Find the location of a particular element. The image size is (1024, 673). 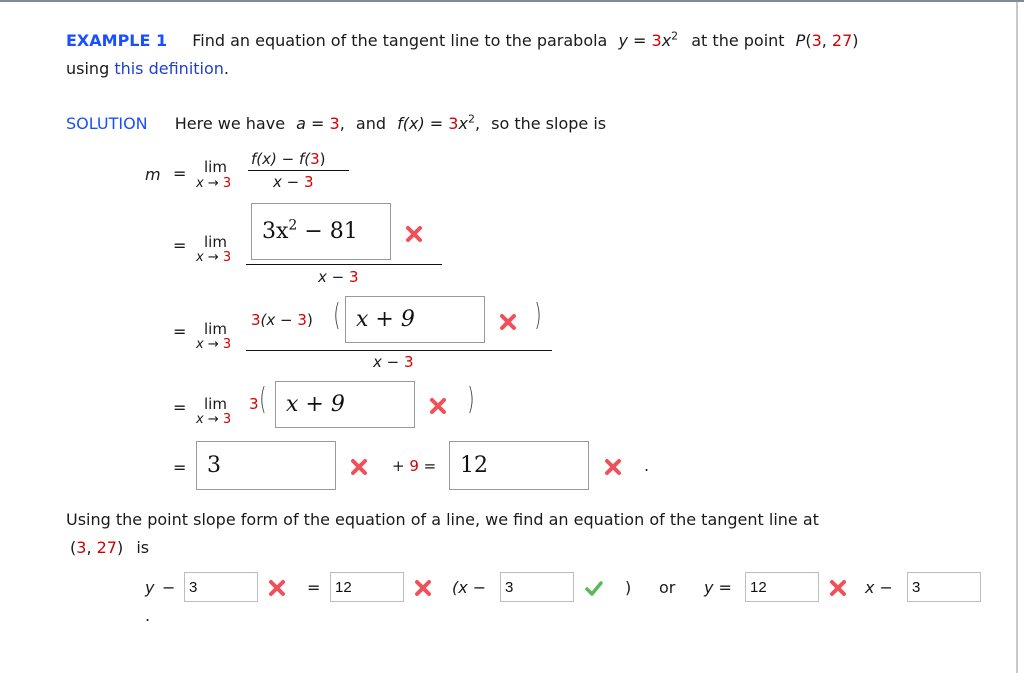

step4-coefficient: 3 is located at coordinates (254, 404).